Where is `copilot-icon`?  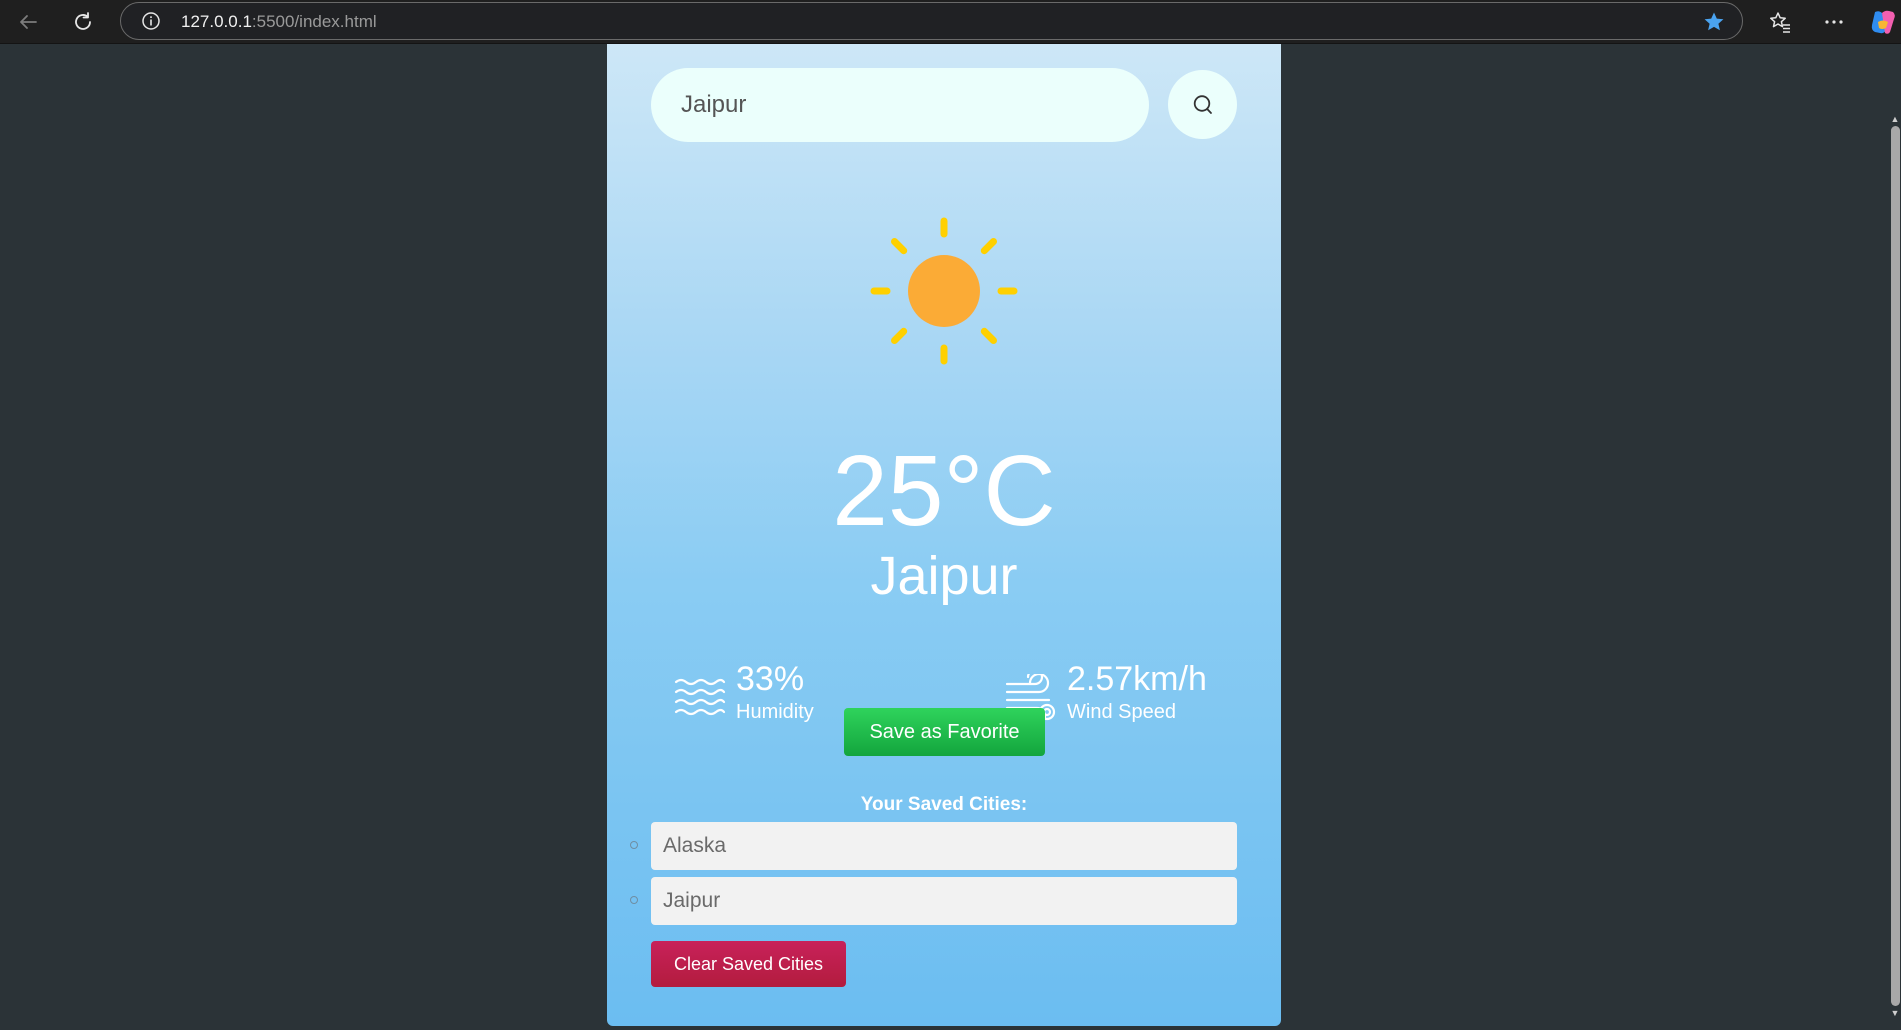 copilot-icon is located at coordinates (1883, 22).